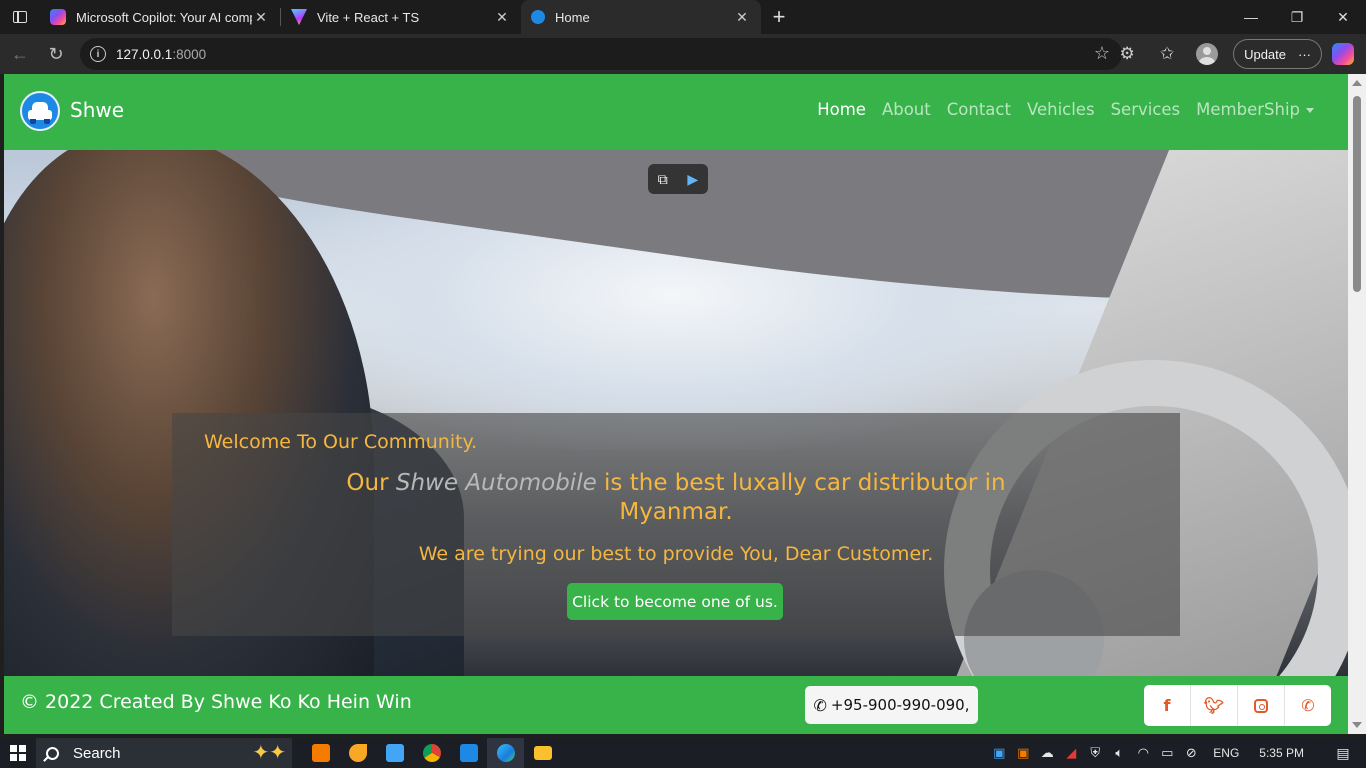  Describe the element at coordinates (56, 54) in the screenshot. I see `reload-button: ↻` at that location.